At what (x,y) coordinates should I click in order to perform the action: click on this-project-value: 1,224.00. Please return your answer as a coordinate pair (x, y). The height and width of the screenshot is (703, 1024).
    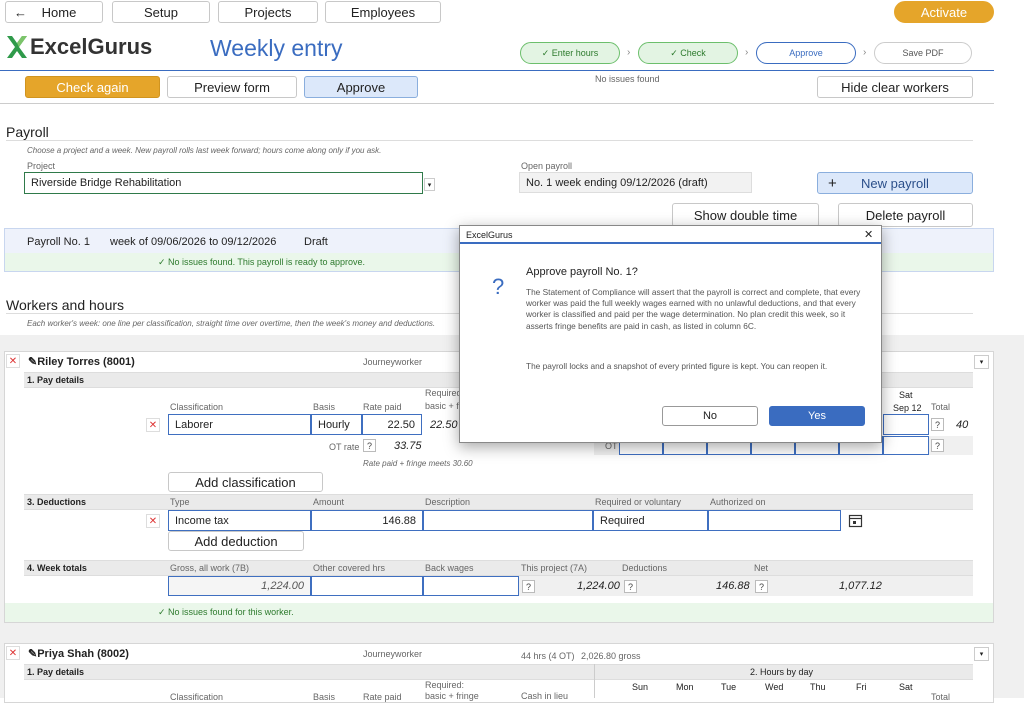
    Looking at the image, I should click on (598, 586).